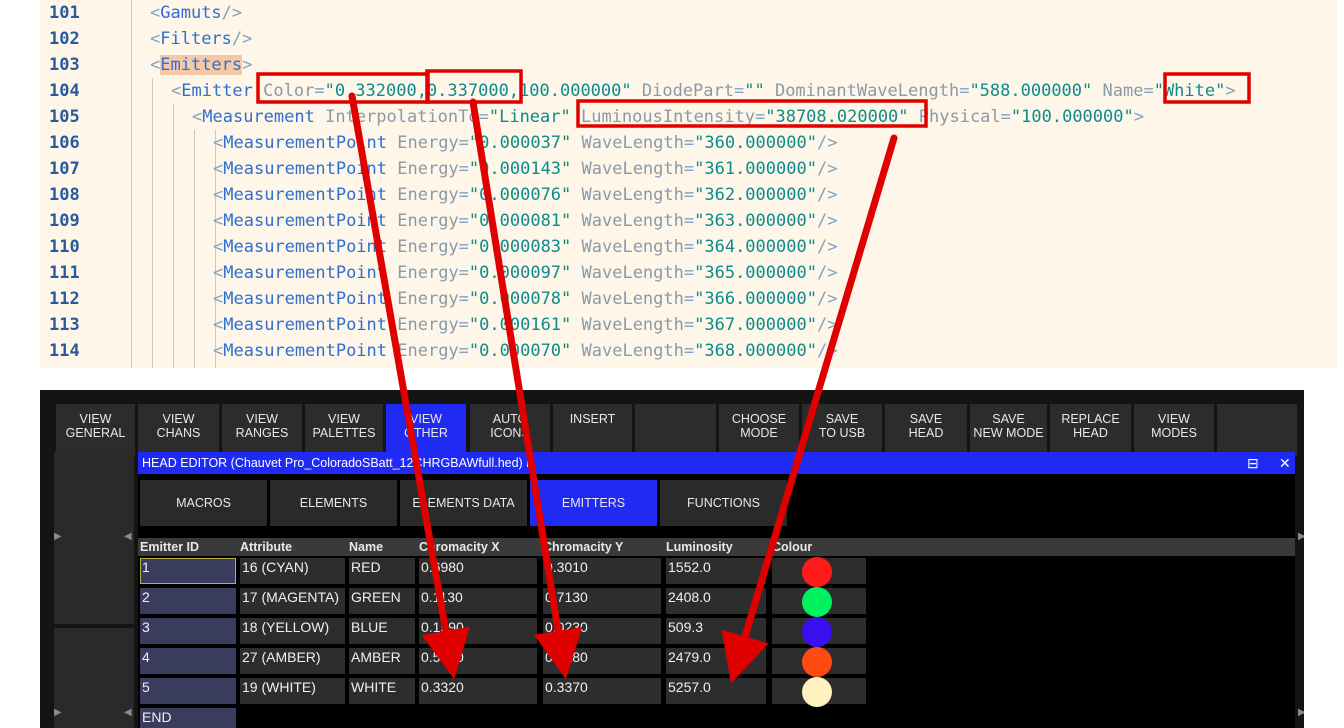 The width and height of the screenshot is (1344, 728). What do you see at coordinates (292, 571) in the screenshot?
I see `table-cell-attribute: 16 (CYAN)` at bounding box center [292, 571].